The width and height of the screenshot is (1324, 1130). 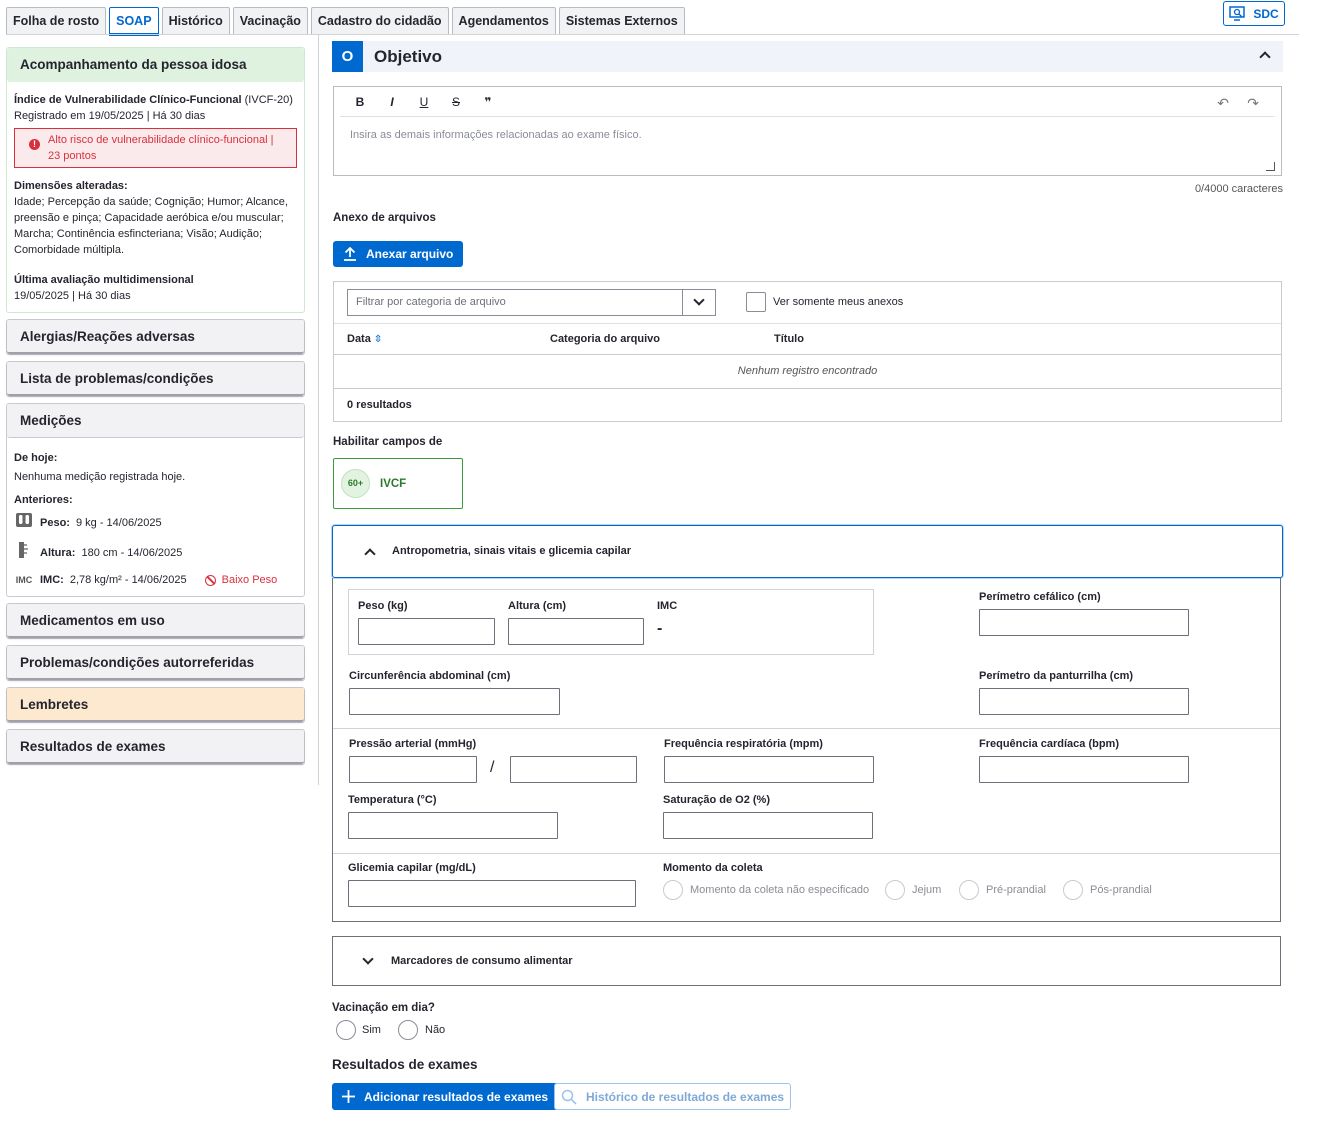 What do you see at coordinates (55, 522) in the screenshot?
I see `peso-label: Peso:` at bounding box center [55, 522].